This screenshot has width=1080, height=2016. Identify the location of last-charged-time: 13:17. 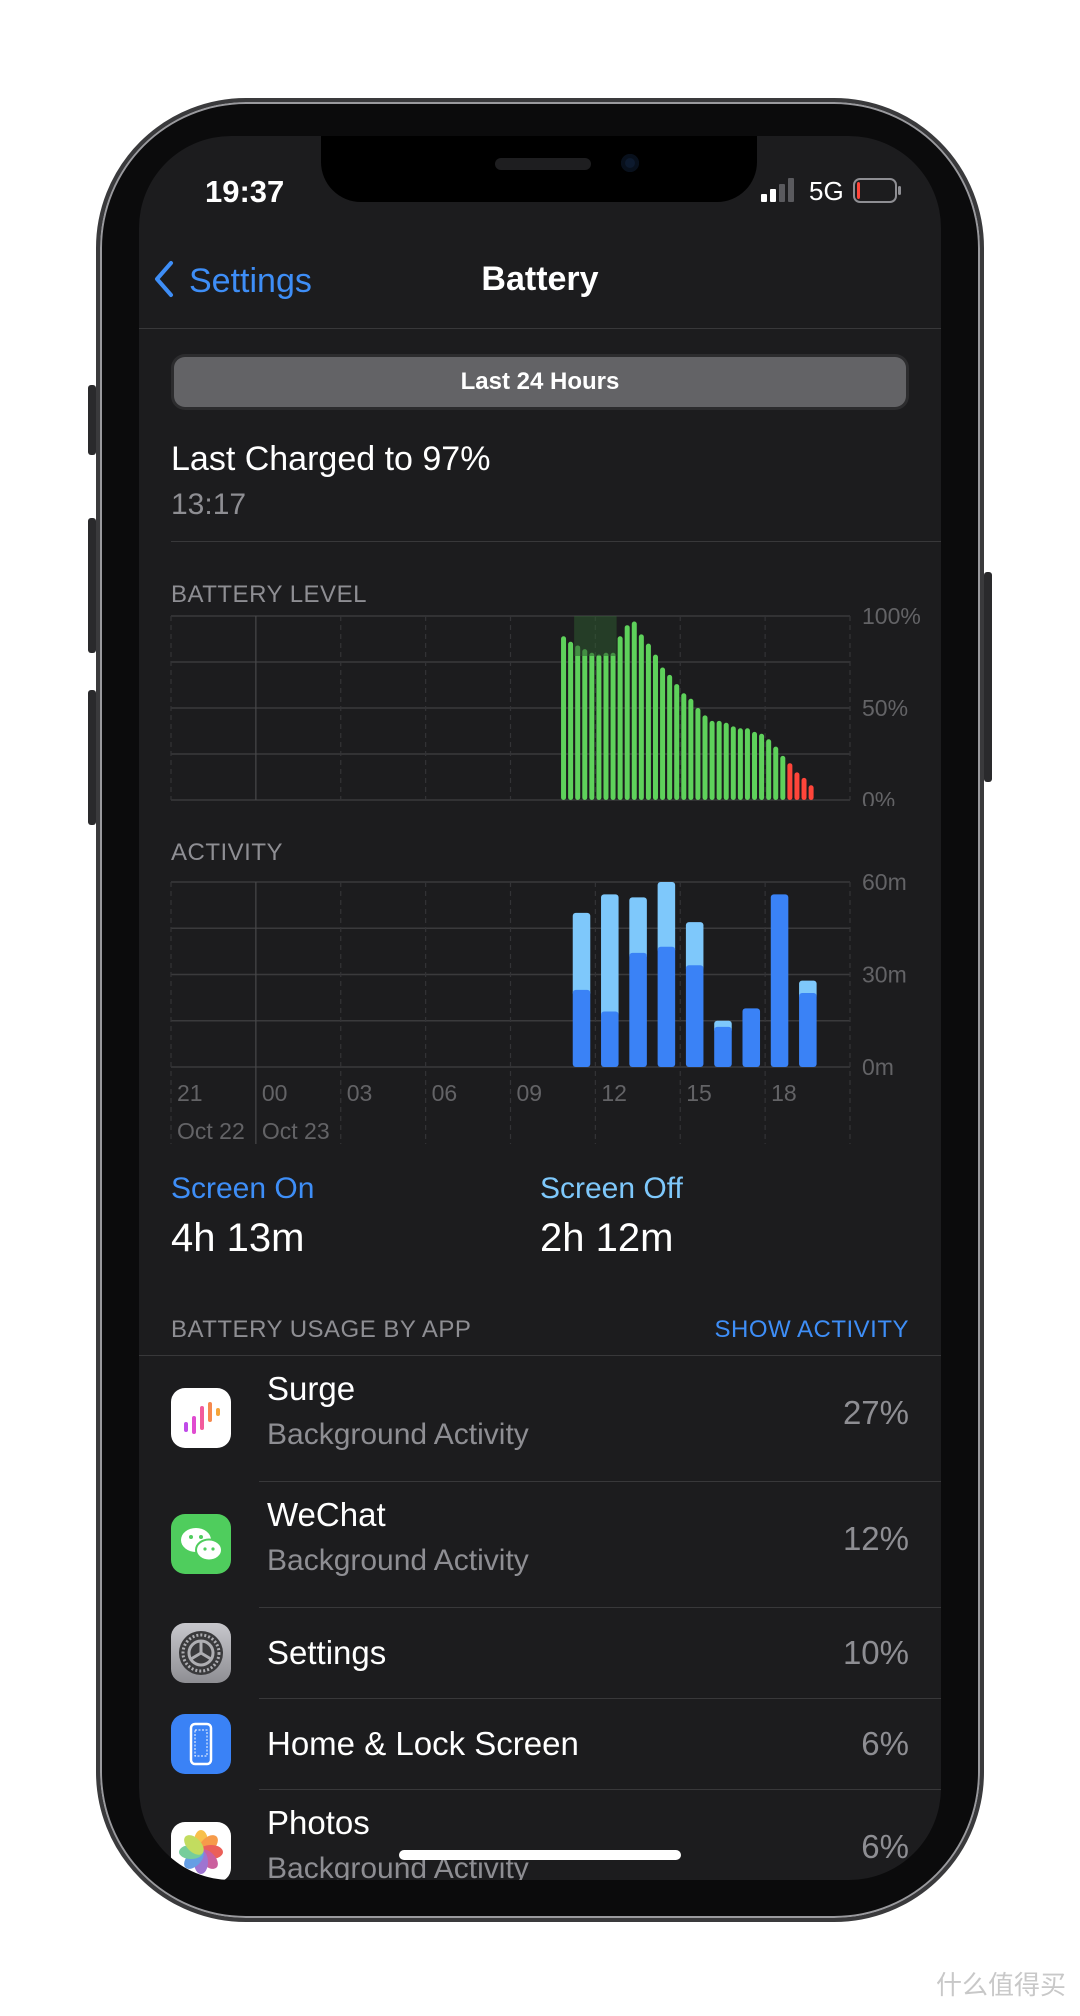
(209, 504).